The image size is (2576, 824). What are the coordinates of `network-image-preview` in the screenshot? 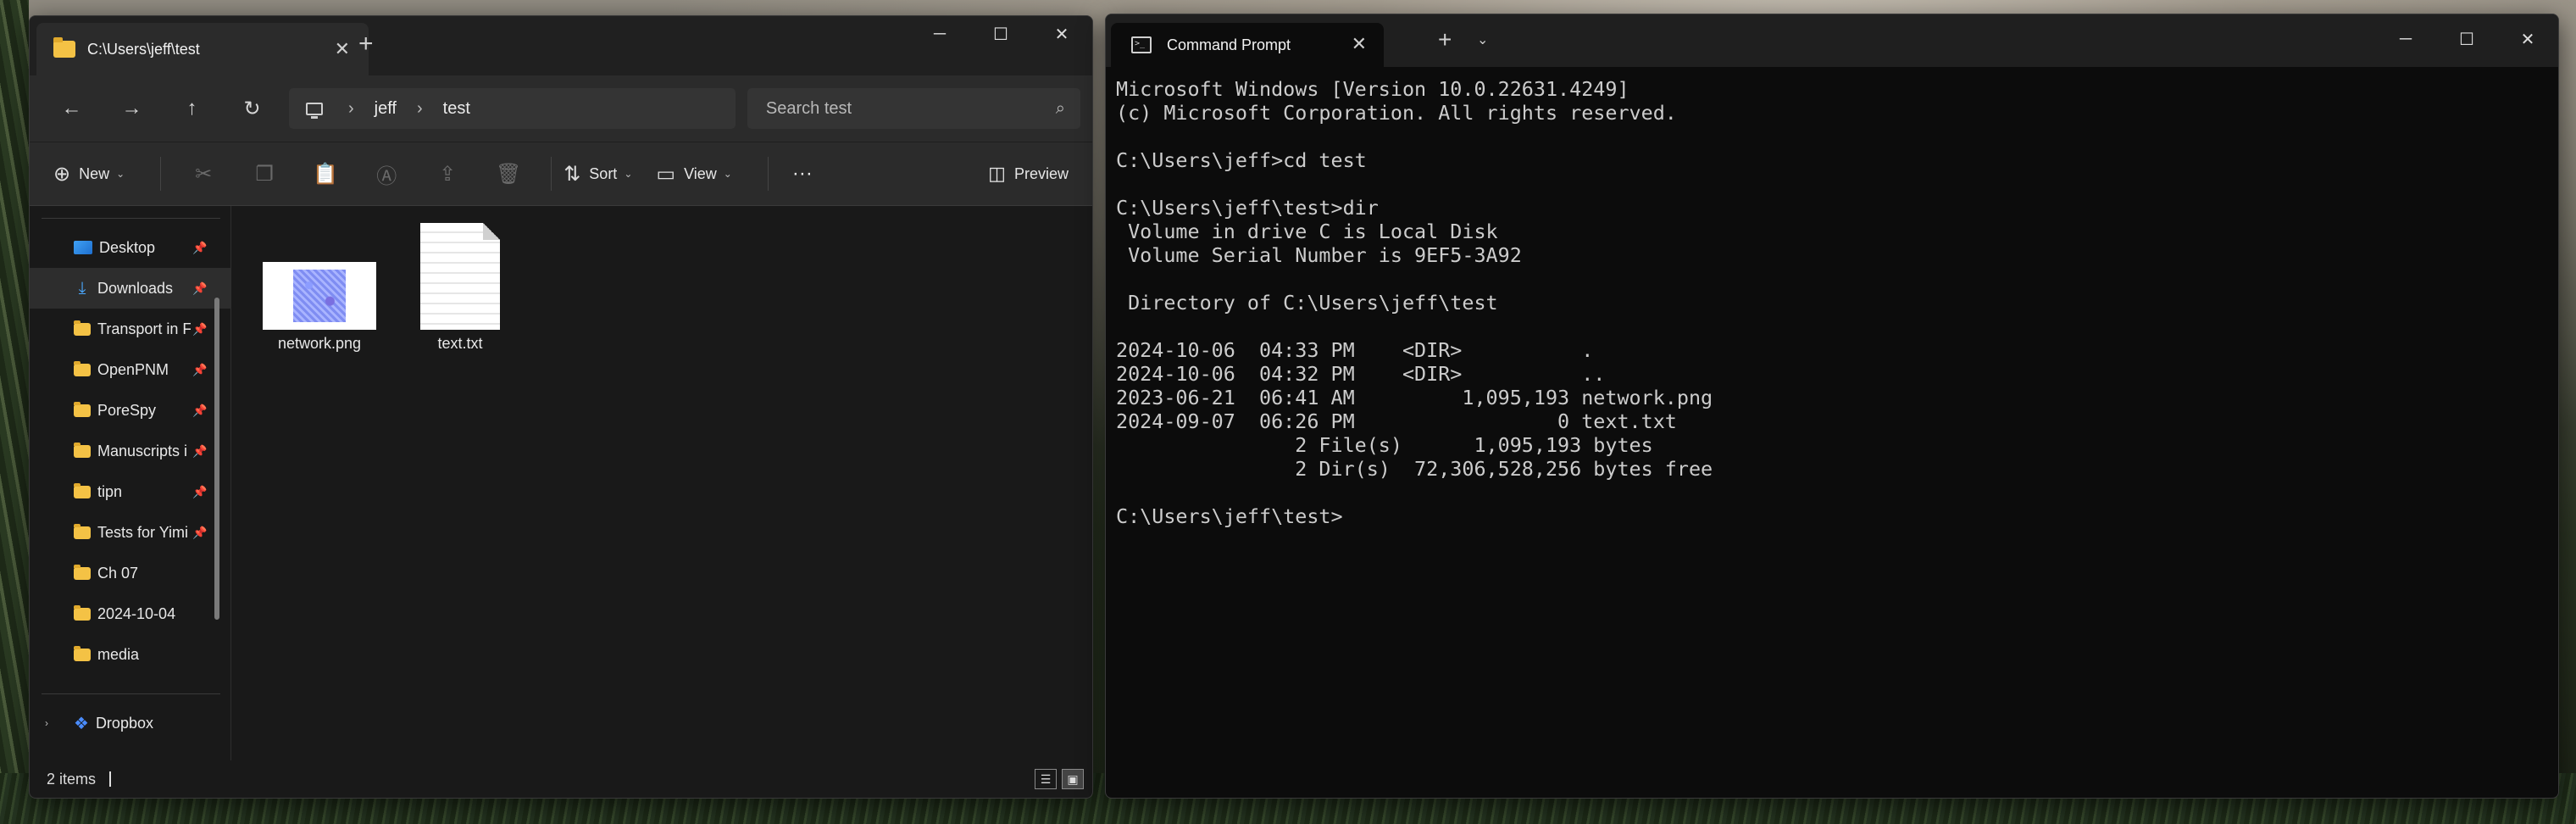 It's located at (319, 296).